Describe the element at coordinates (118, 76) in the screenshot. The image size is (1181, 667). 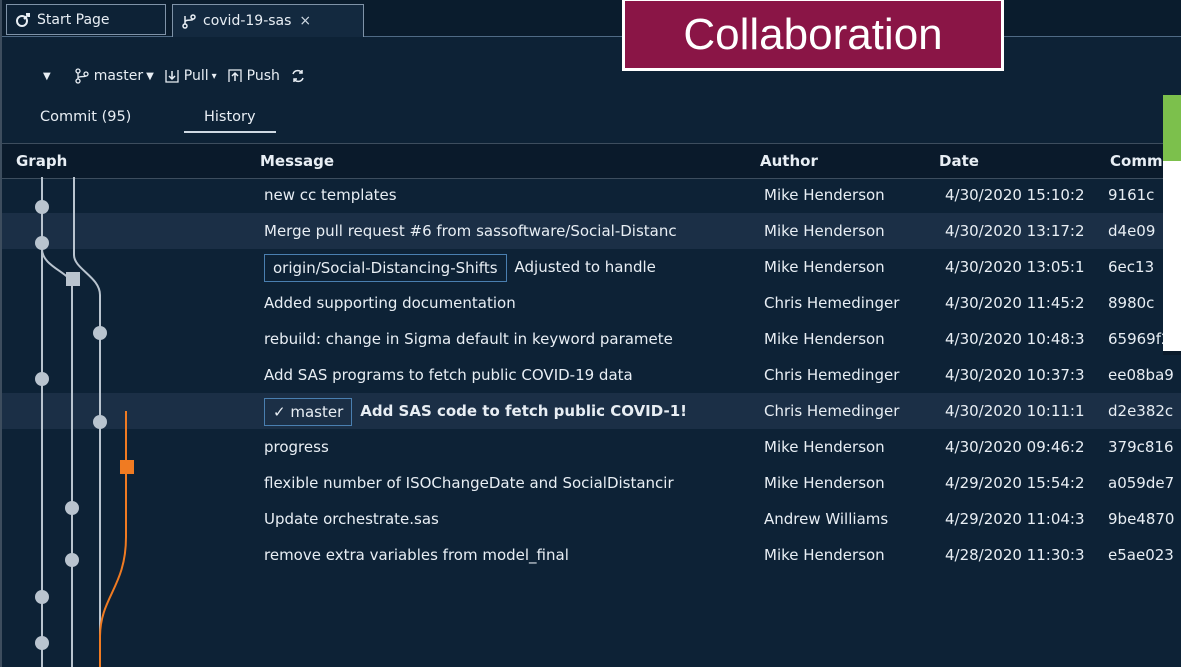
I see `branch-label: master` at that location.